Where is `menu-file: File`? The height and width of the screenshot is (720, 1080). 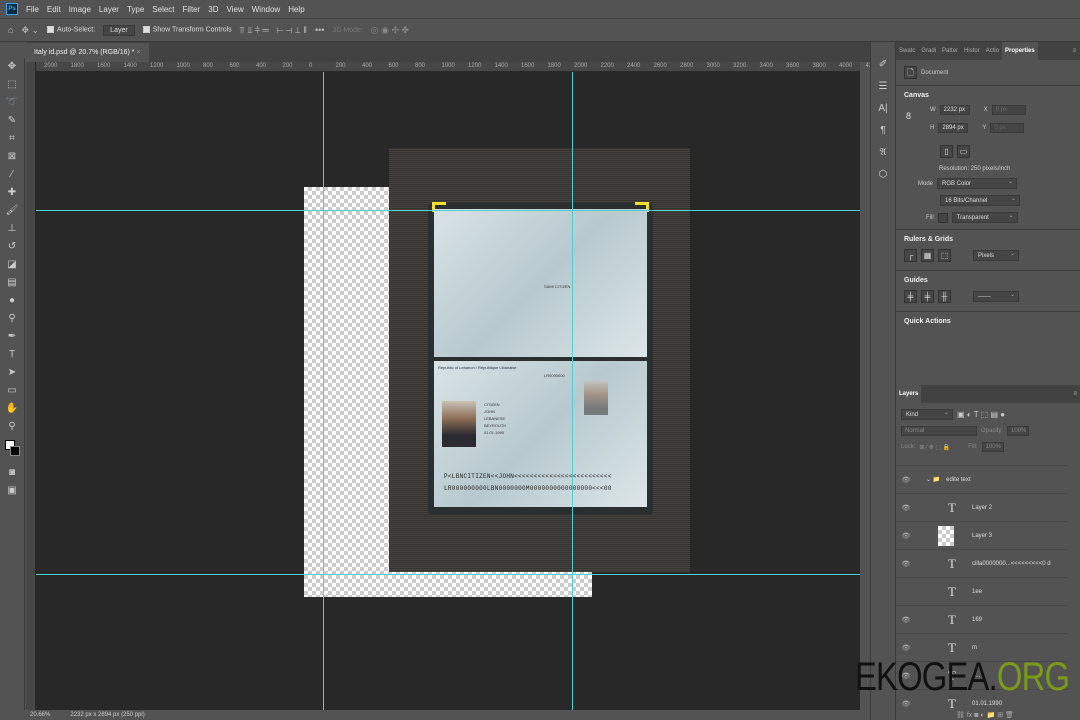 menu-file: File is located at coordinates (32, 9).